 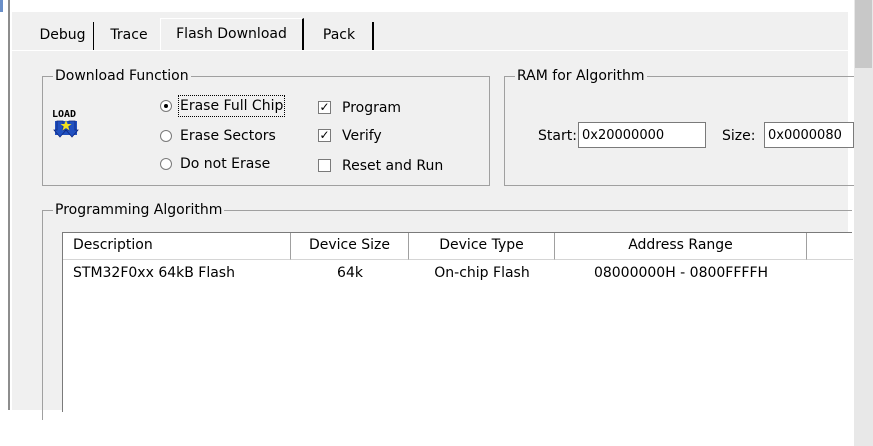 What do you see at coordinates (122, 76) in the screenshot?
I see `download-function-title: Download Function` at bounding box center [122, 76].